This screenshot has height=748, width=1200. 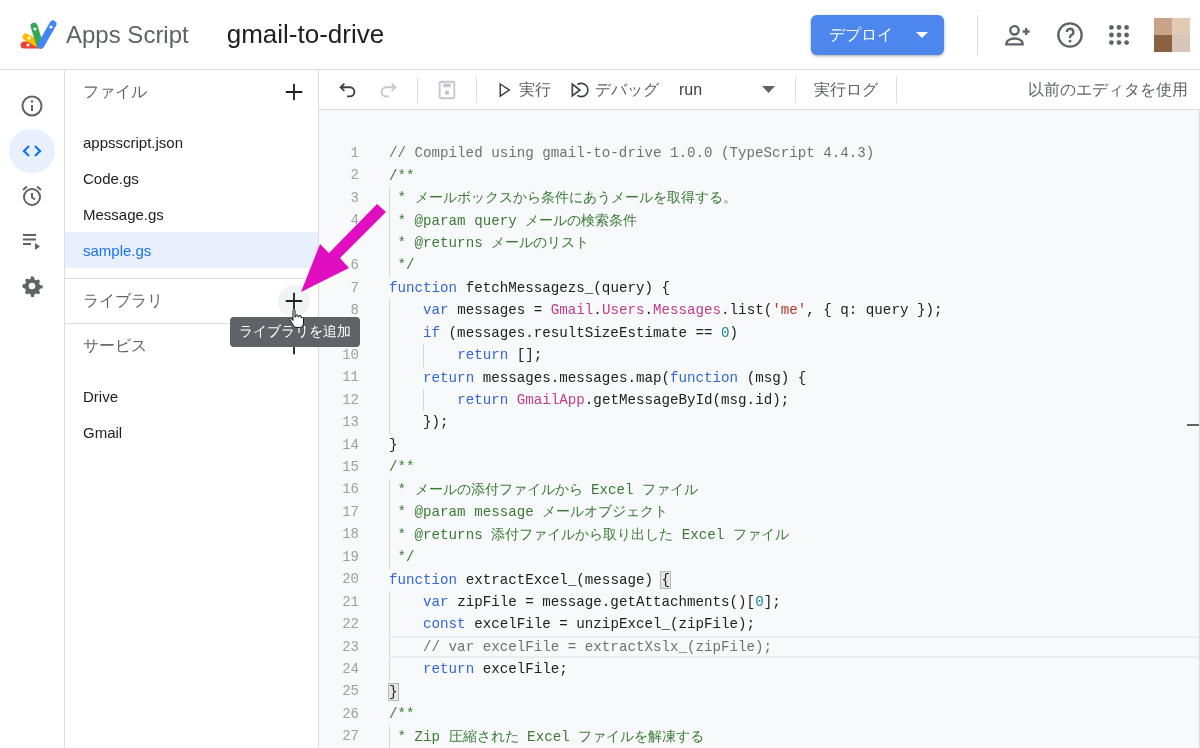 I want to click on code-line: // var excelFile = extractXslx_(zipFile);, so click(x=794, y=647).